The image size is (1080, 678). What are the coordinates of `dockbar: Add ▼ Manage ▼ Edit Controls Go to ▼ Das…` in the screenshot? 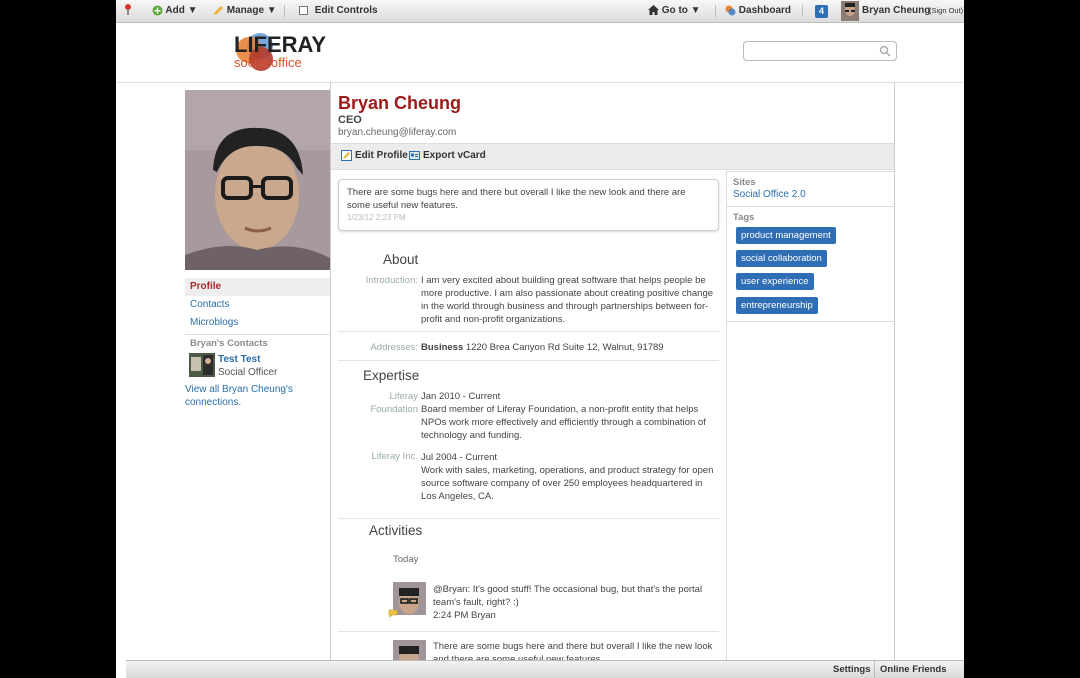 It's located at (540, 11).